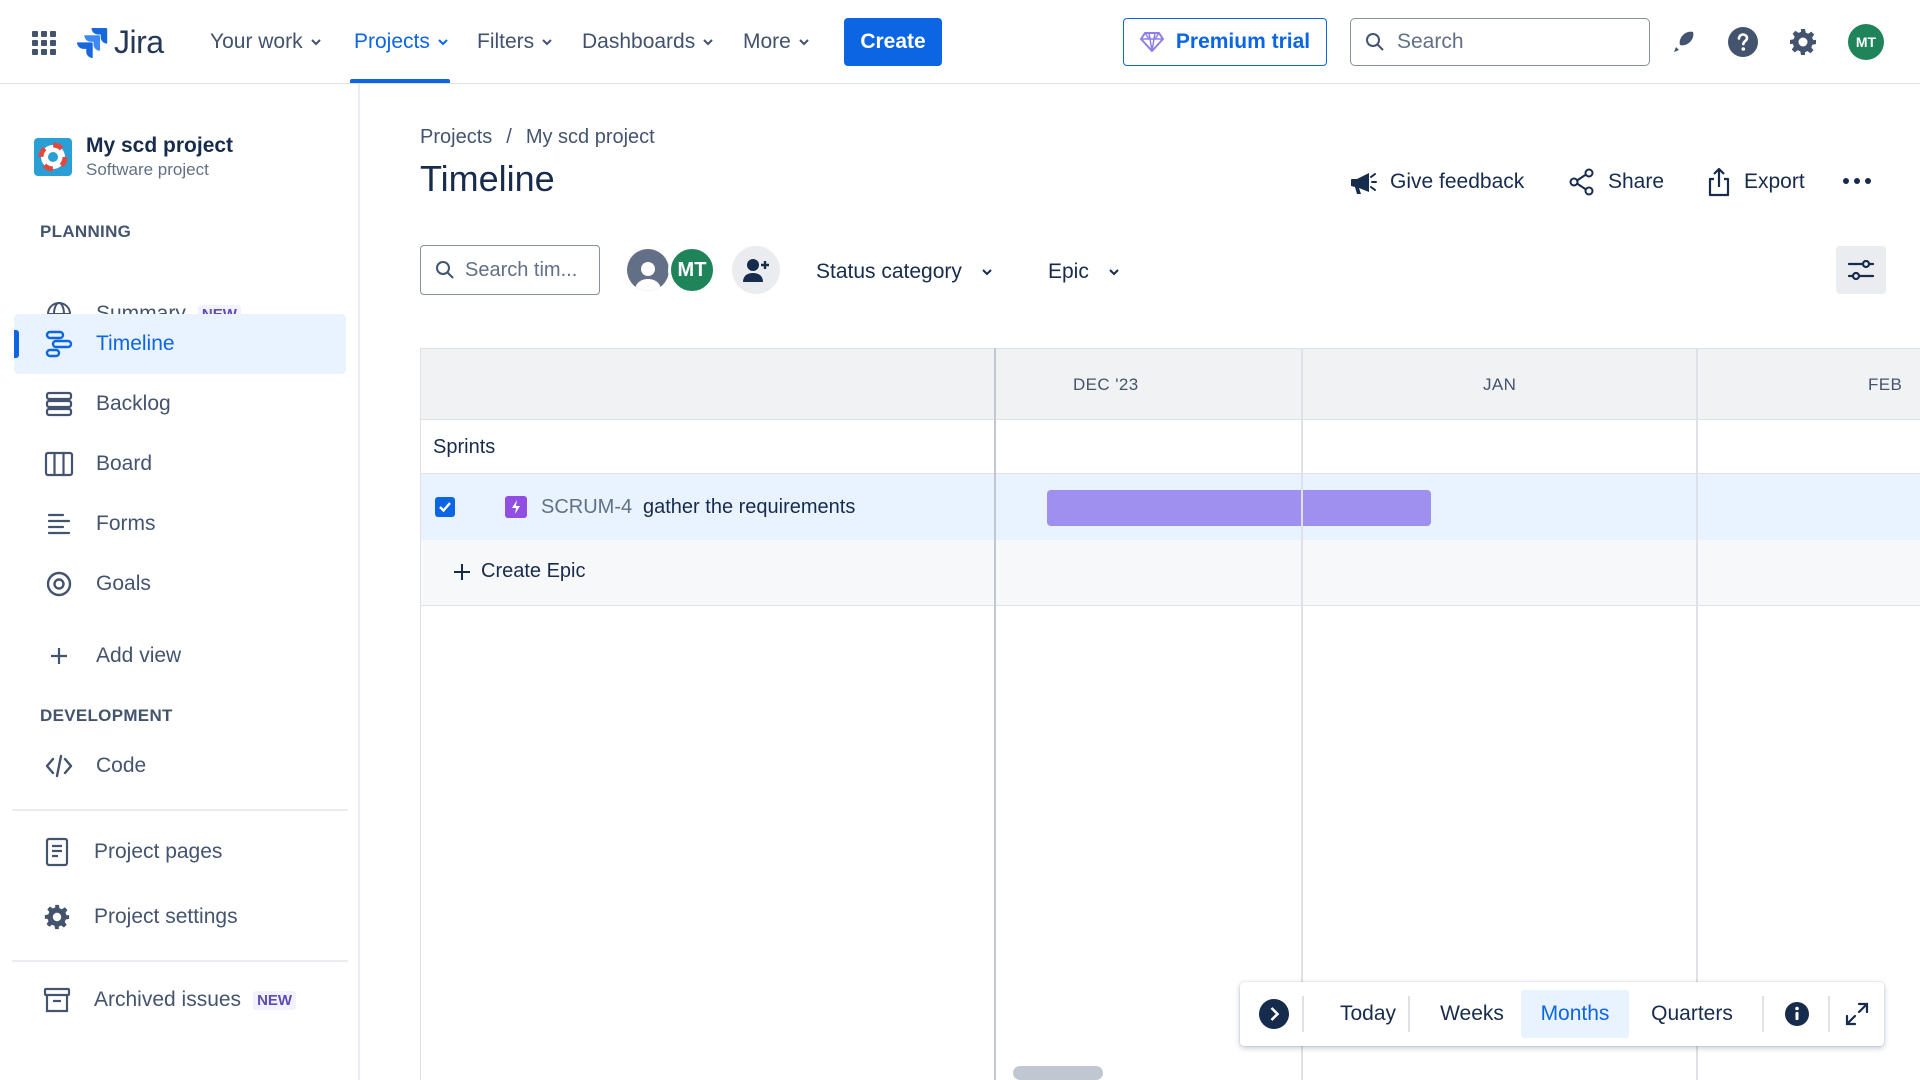 Image resolution: width=1920 pixels, height=1080 pixels. Describe the element at coordinates (1684, 42) in the screenshot. I see `notifications-icon` at that location.